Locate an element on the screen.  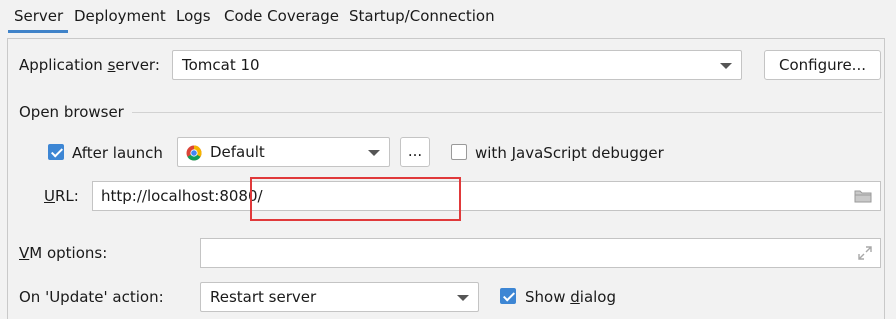
chrome-icon is located at coordinates (194, 153).